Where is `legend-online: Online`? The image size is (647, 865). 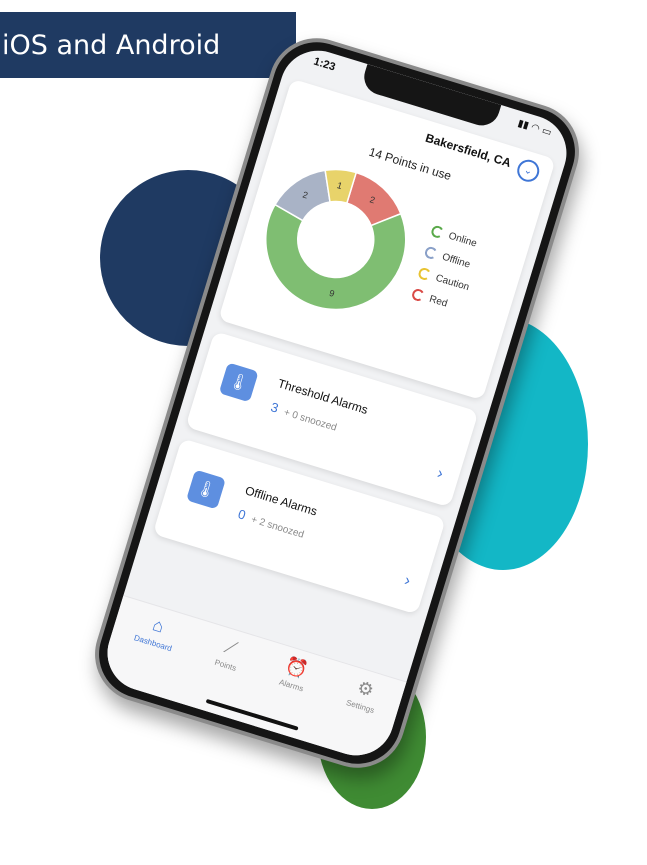
legend-online: Online is located at coordinates (456, 237).